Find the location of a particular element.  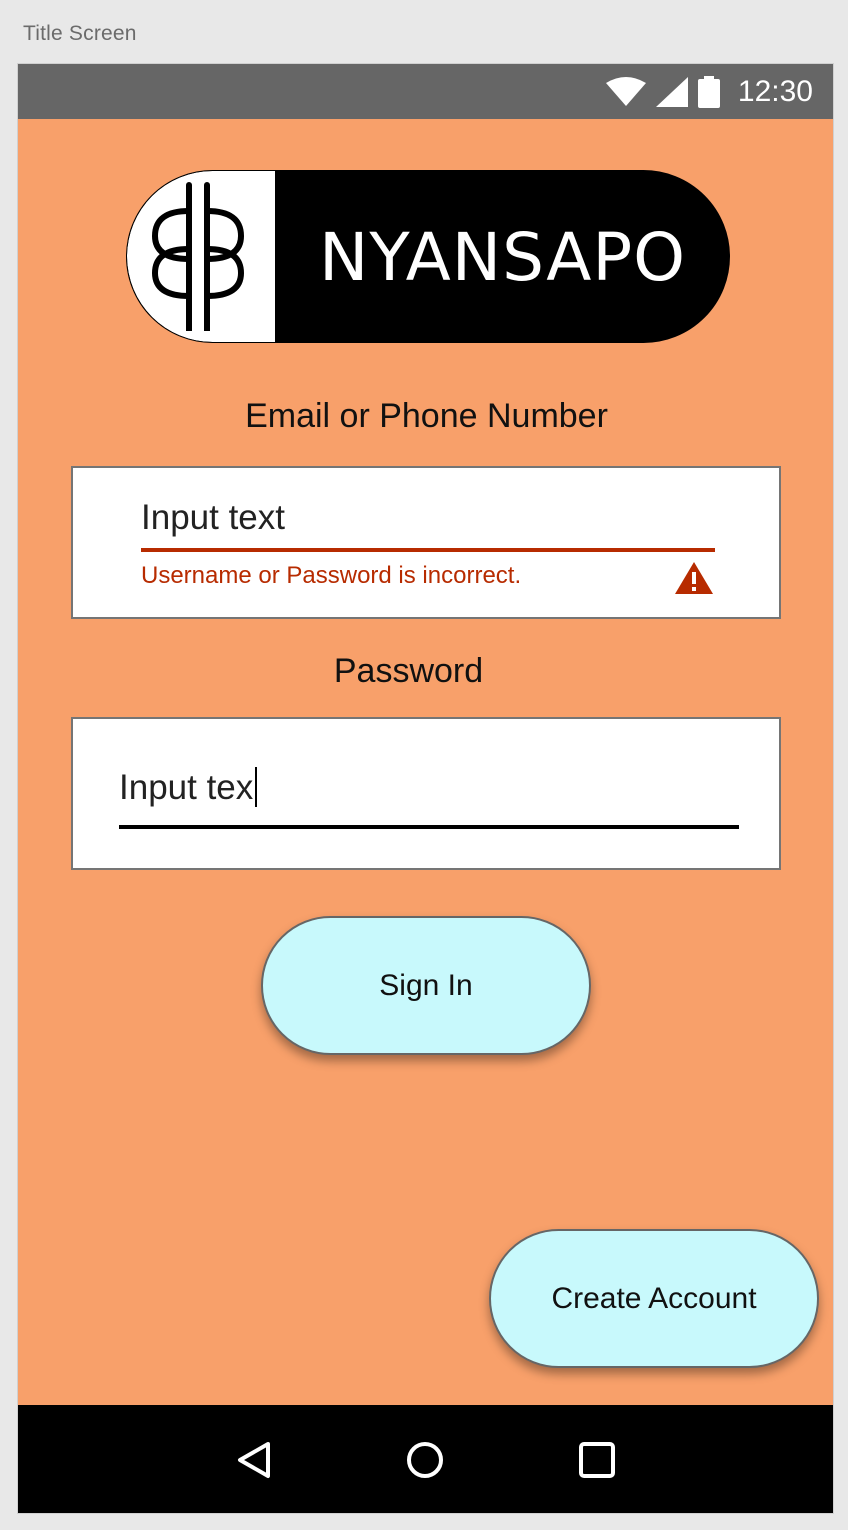

password-value: Input tex is located at coordinates (186, 787).